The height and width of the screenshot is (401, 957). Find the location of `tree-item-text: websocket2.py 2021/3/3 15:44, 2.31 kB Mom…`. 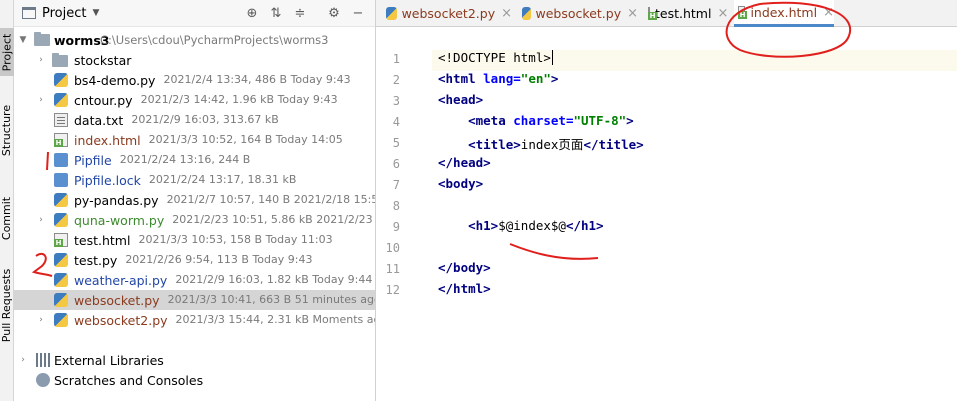

tree-item-text: websocket2.py 2021/3/3 15:44, 2.31 kB Mom… is located at coordinates (224, 320).